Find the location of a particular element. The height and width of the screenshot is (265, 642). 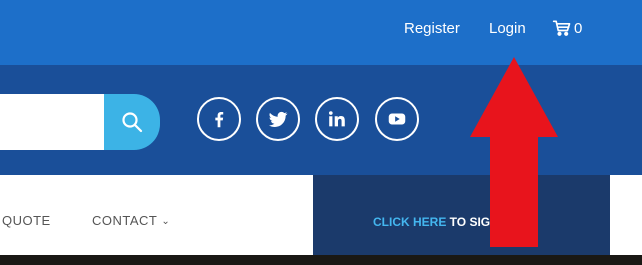

register-link: Register is located at coordinates (432, 28).